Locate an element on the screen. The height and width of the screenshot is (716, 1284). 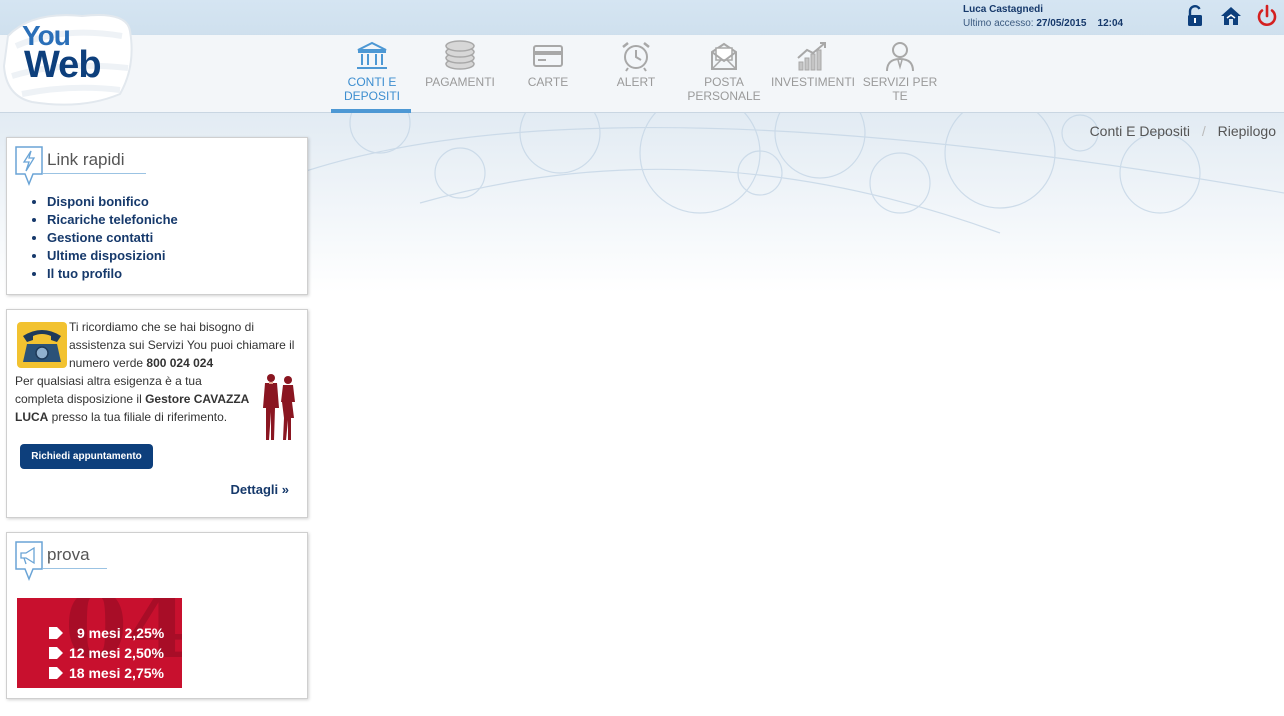
nav-carte: CARTE is located at coordinates (548, 75).